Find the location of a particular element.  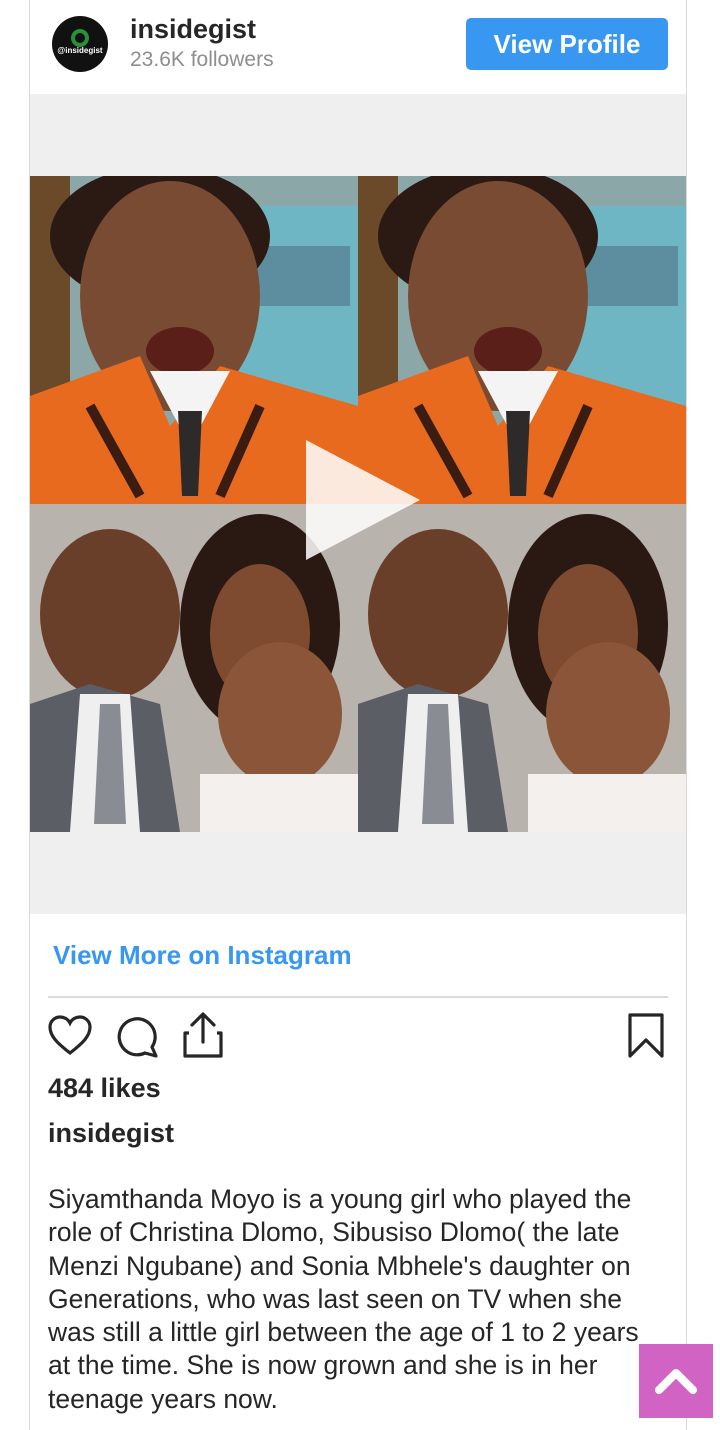

heart-icon is located at coordinates (70, 1035).